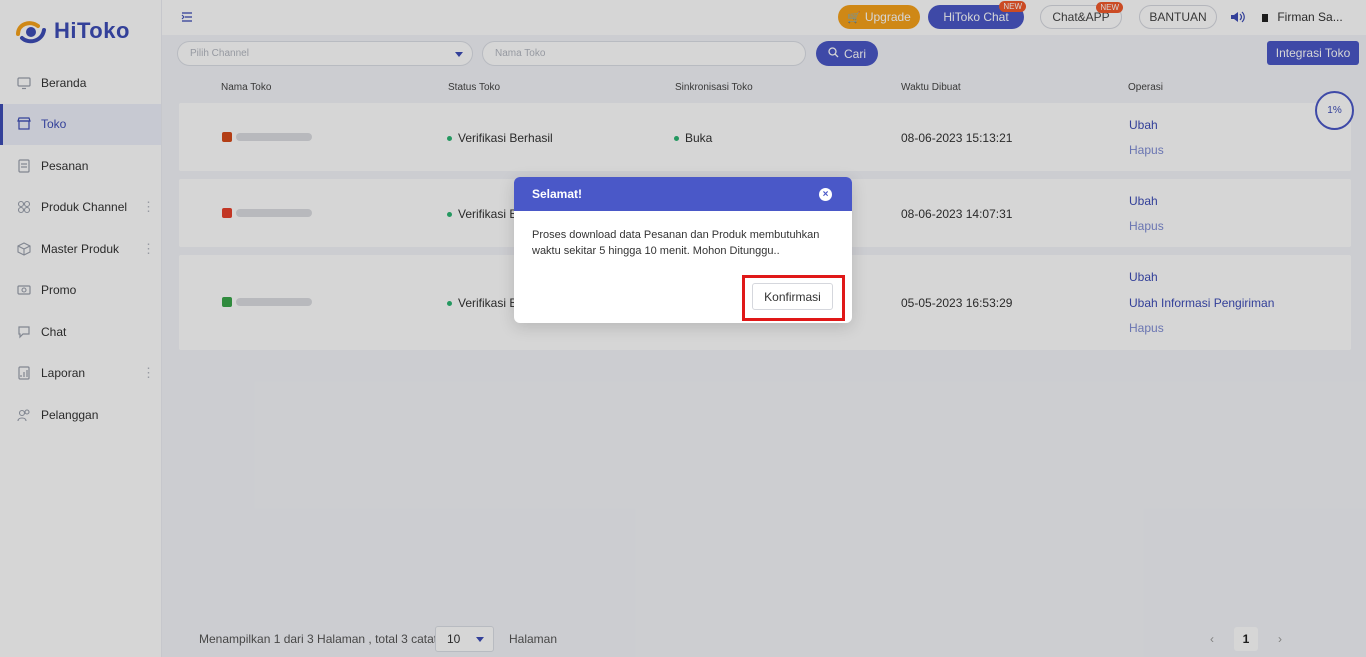  I want to click on confirm-button: Konfirmasi, so click(792, 296).